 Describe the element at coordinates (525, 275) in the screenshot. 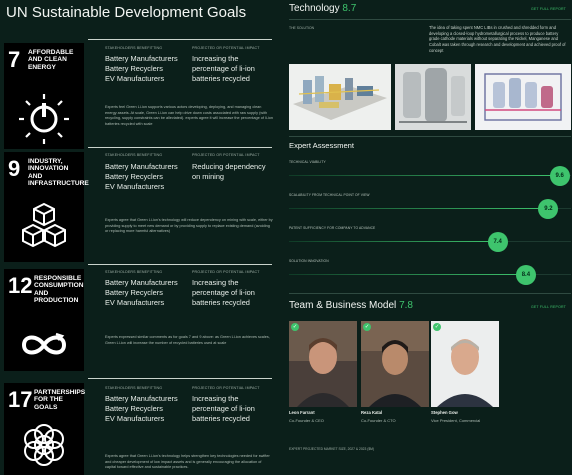

I see `metric-score-bubble: 8.4` at that location.